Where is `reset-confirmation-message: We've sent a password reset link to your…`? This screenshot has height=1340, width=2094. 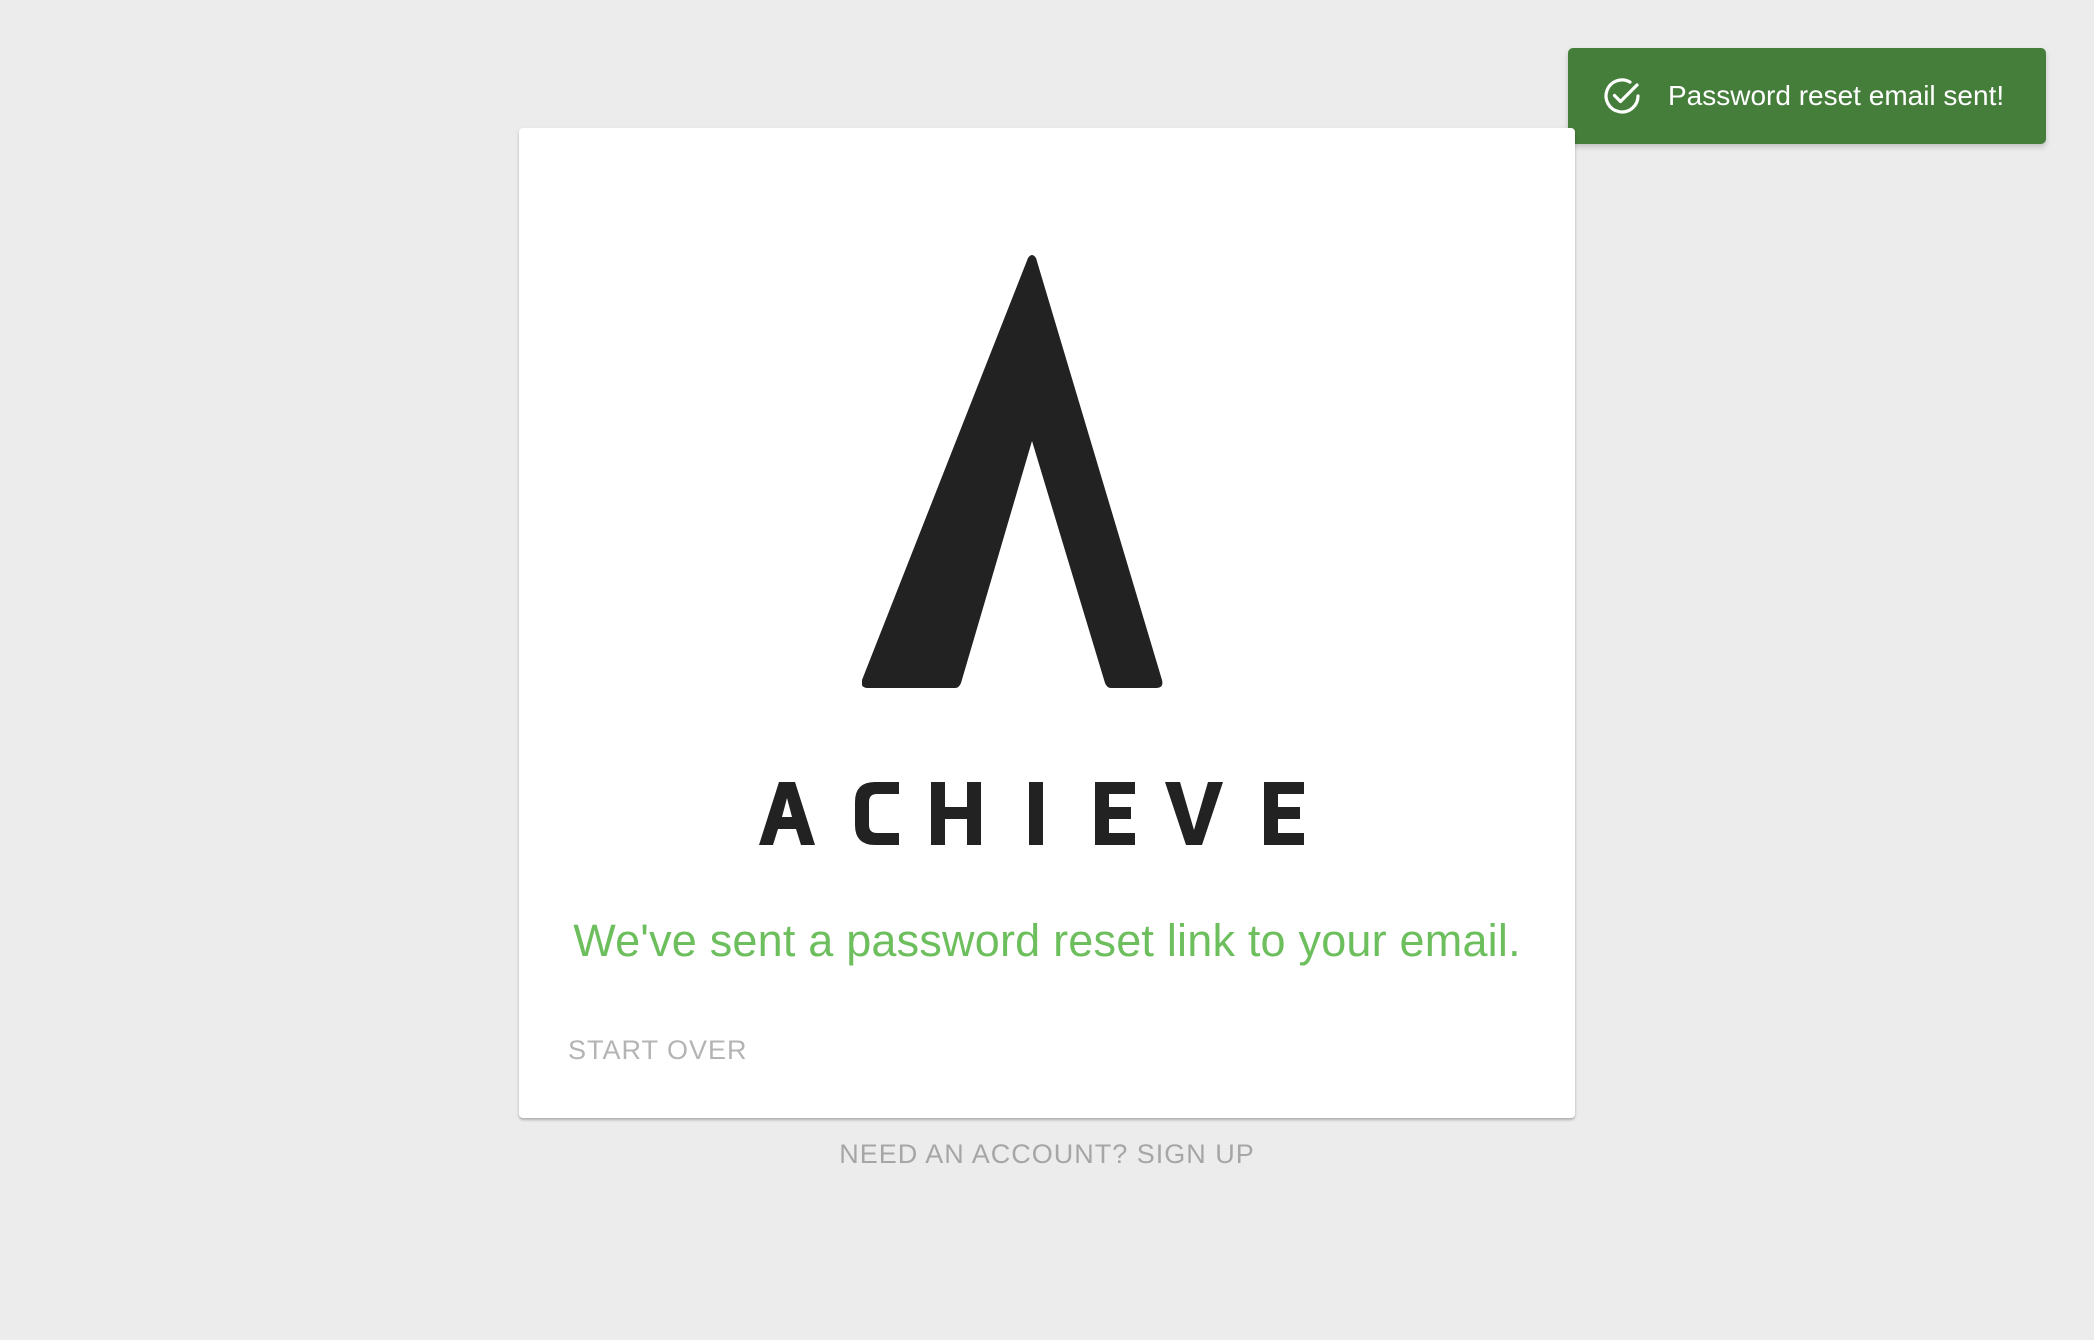
reset-confirmation-message: We've sent a password reset link to your… is located at coordinates (1047, 940).